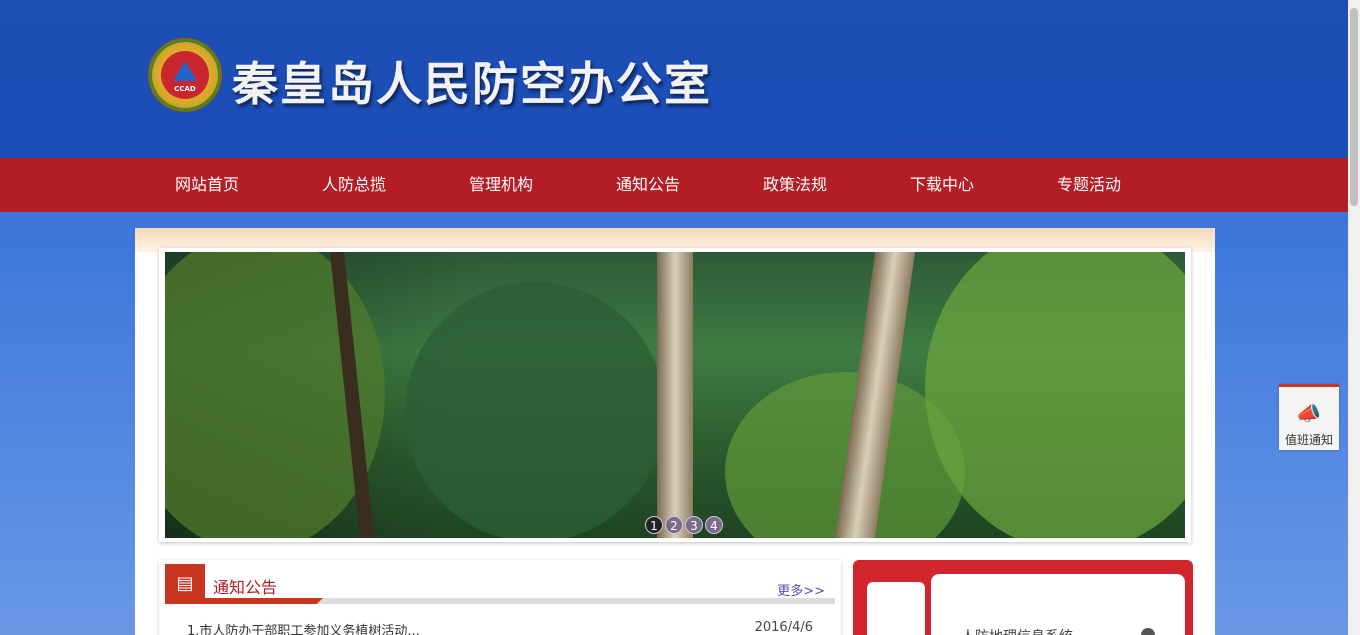  What do you see at coordinates (1308, 413) in the screenshot?
I see `megaphone-icon: 📣` at bounding box center [1308, 413].